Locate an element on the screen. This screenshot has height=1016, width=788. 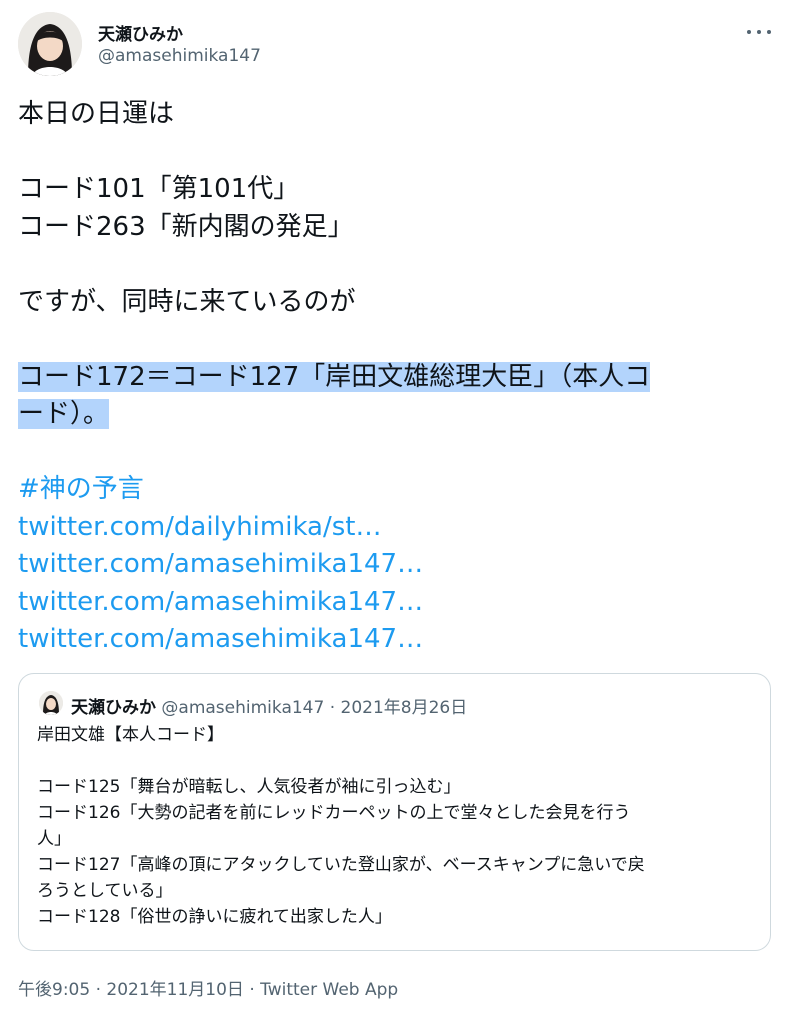
quote-line: コード125「舞台が暗転し、人気役者が袖に引っ込む」 is located at coordinates (249, 787).